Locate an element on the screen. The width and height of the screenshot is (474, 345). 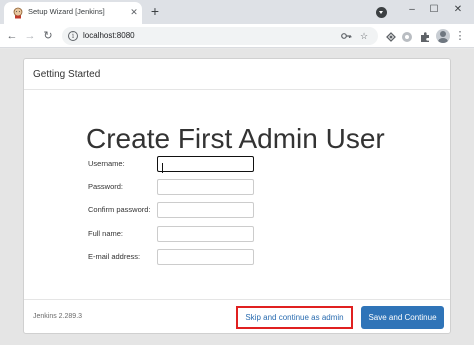
tab-search-icon is located at coordinates (381, 12).